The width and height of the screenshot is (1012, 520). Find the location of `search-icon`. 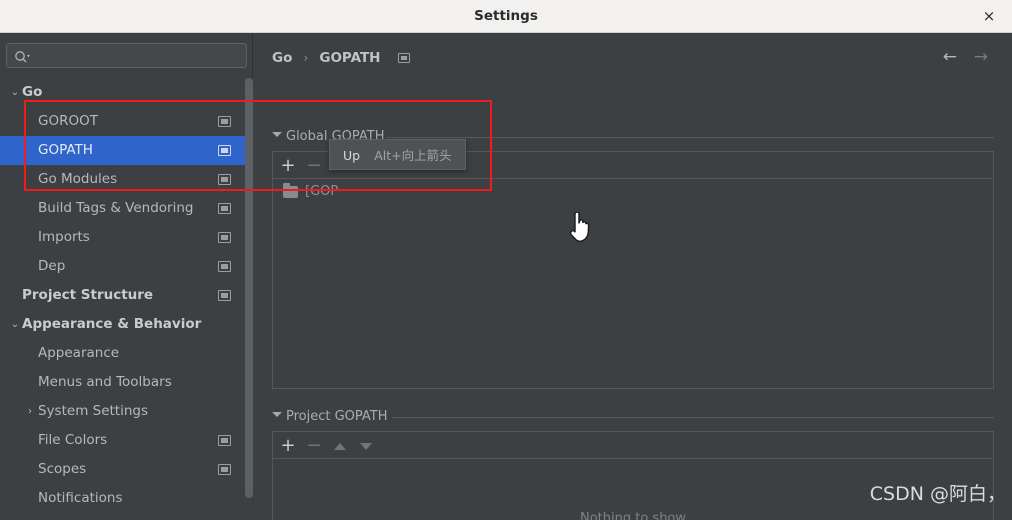

search-icon is located at coordinates (22, 56).